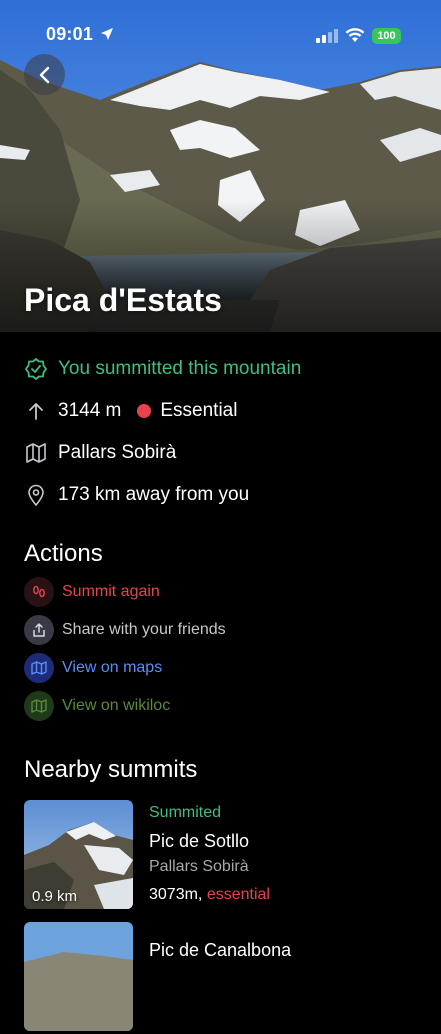 The image size is (441, 1034). What do you see at coordinates (39, 592) in the screenshot?
I see `footprints-icon` at bounding box center [39, 592].